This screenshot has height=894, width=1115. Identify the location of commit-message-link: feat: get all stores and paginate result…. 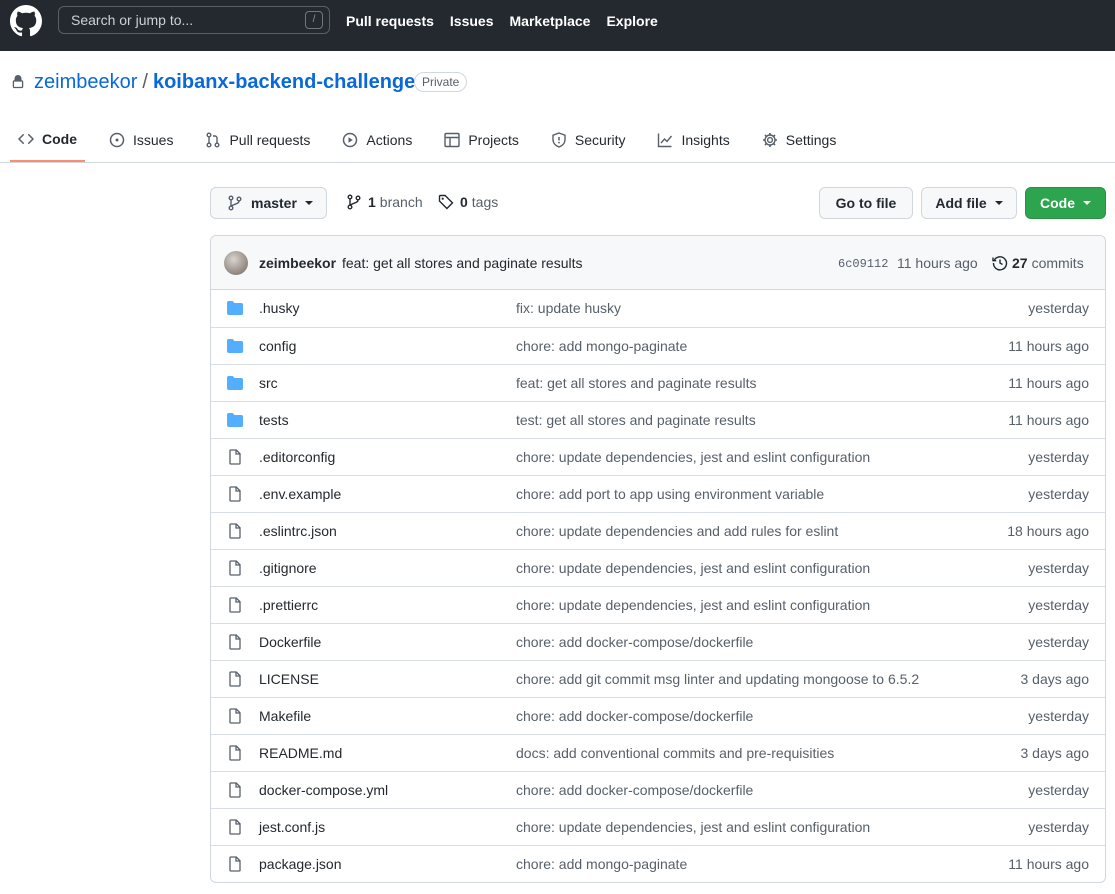
(462, 263).